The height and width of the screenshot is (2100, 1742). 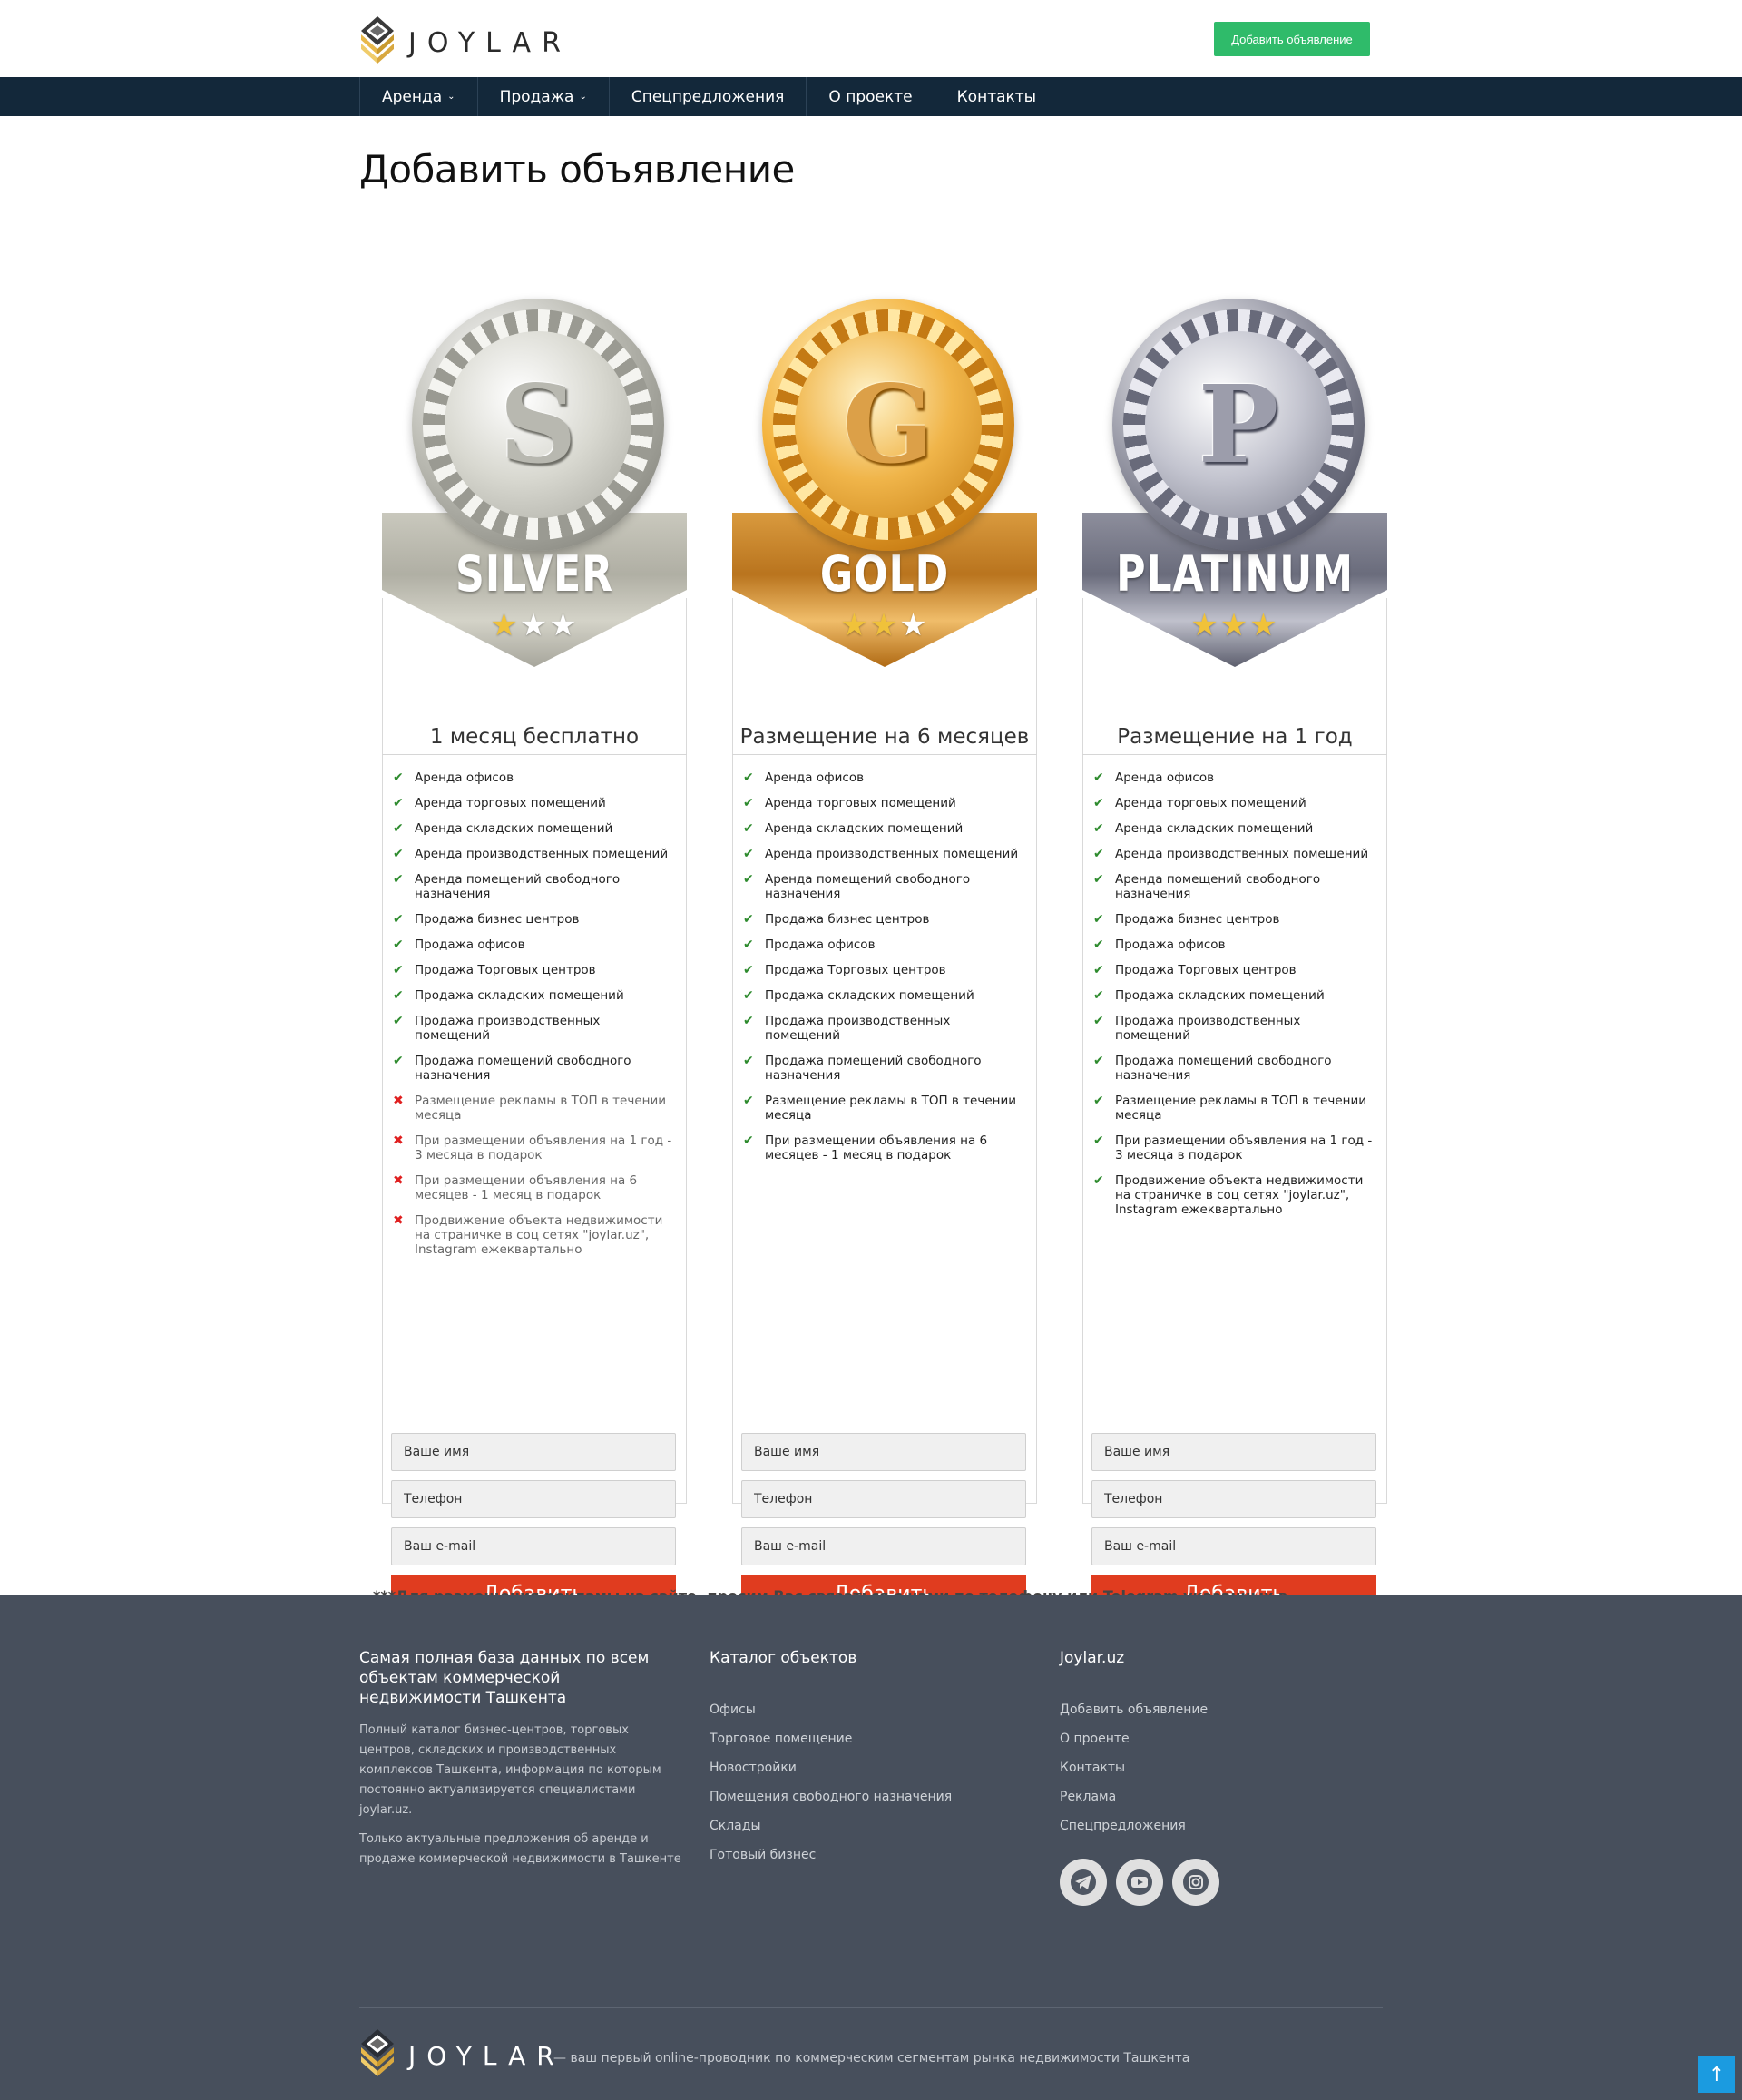 I want to click on telegram-icon, so click(x=1083, y=1882).